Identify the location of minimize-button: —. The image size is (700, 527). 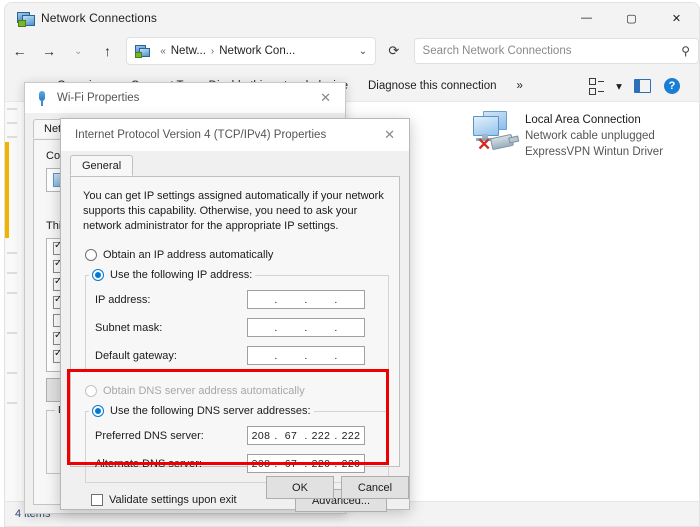
(586, 18).